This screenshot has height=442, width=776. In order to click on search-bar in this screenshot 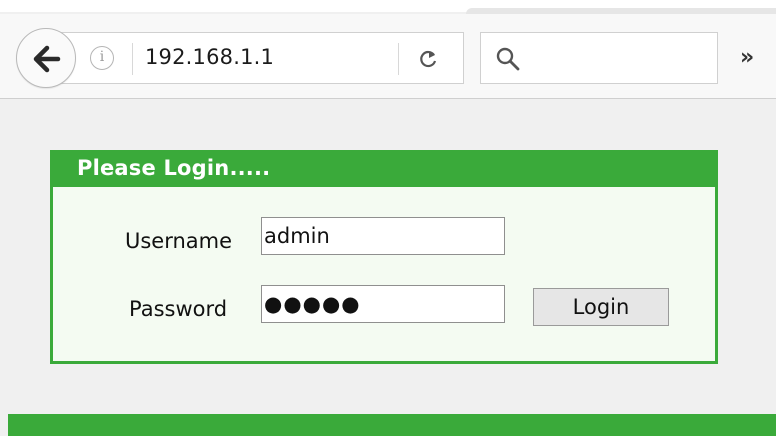, I will do `click(599, 58)`.